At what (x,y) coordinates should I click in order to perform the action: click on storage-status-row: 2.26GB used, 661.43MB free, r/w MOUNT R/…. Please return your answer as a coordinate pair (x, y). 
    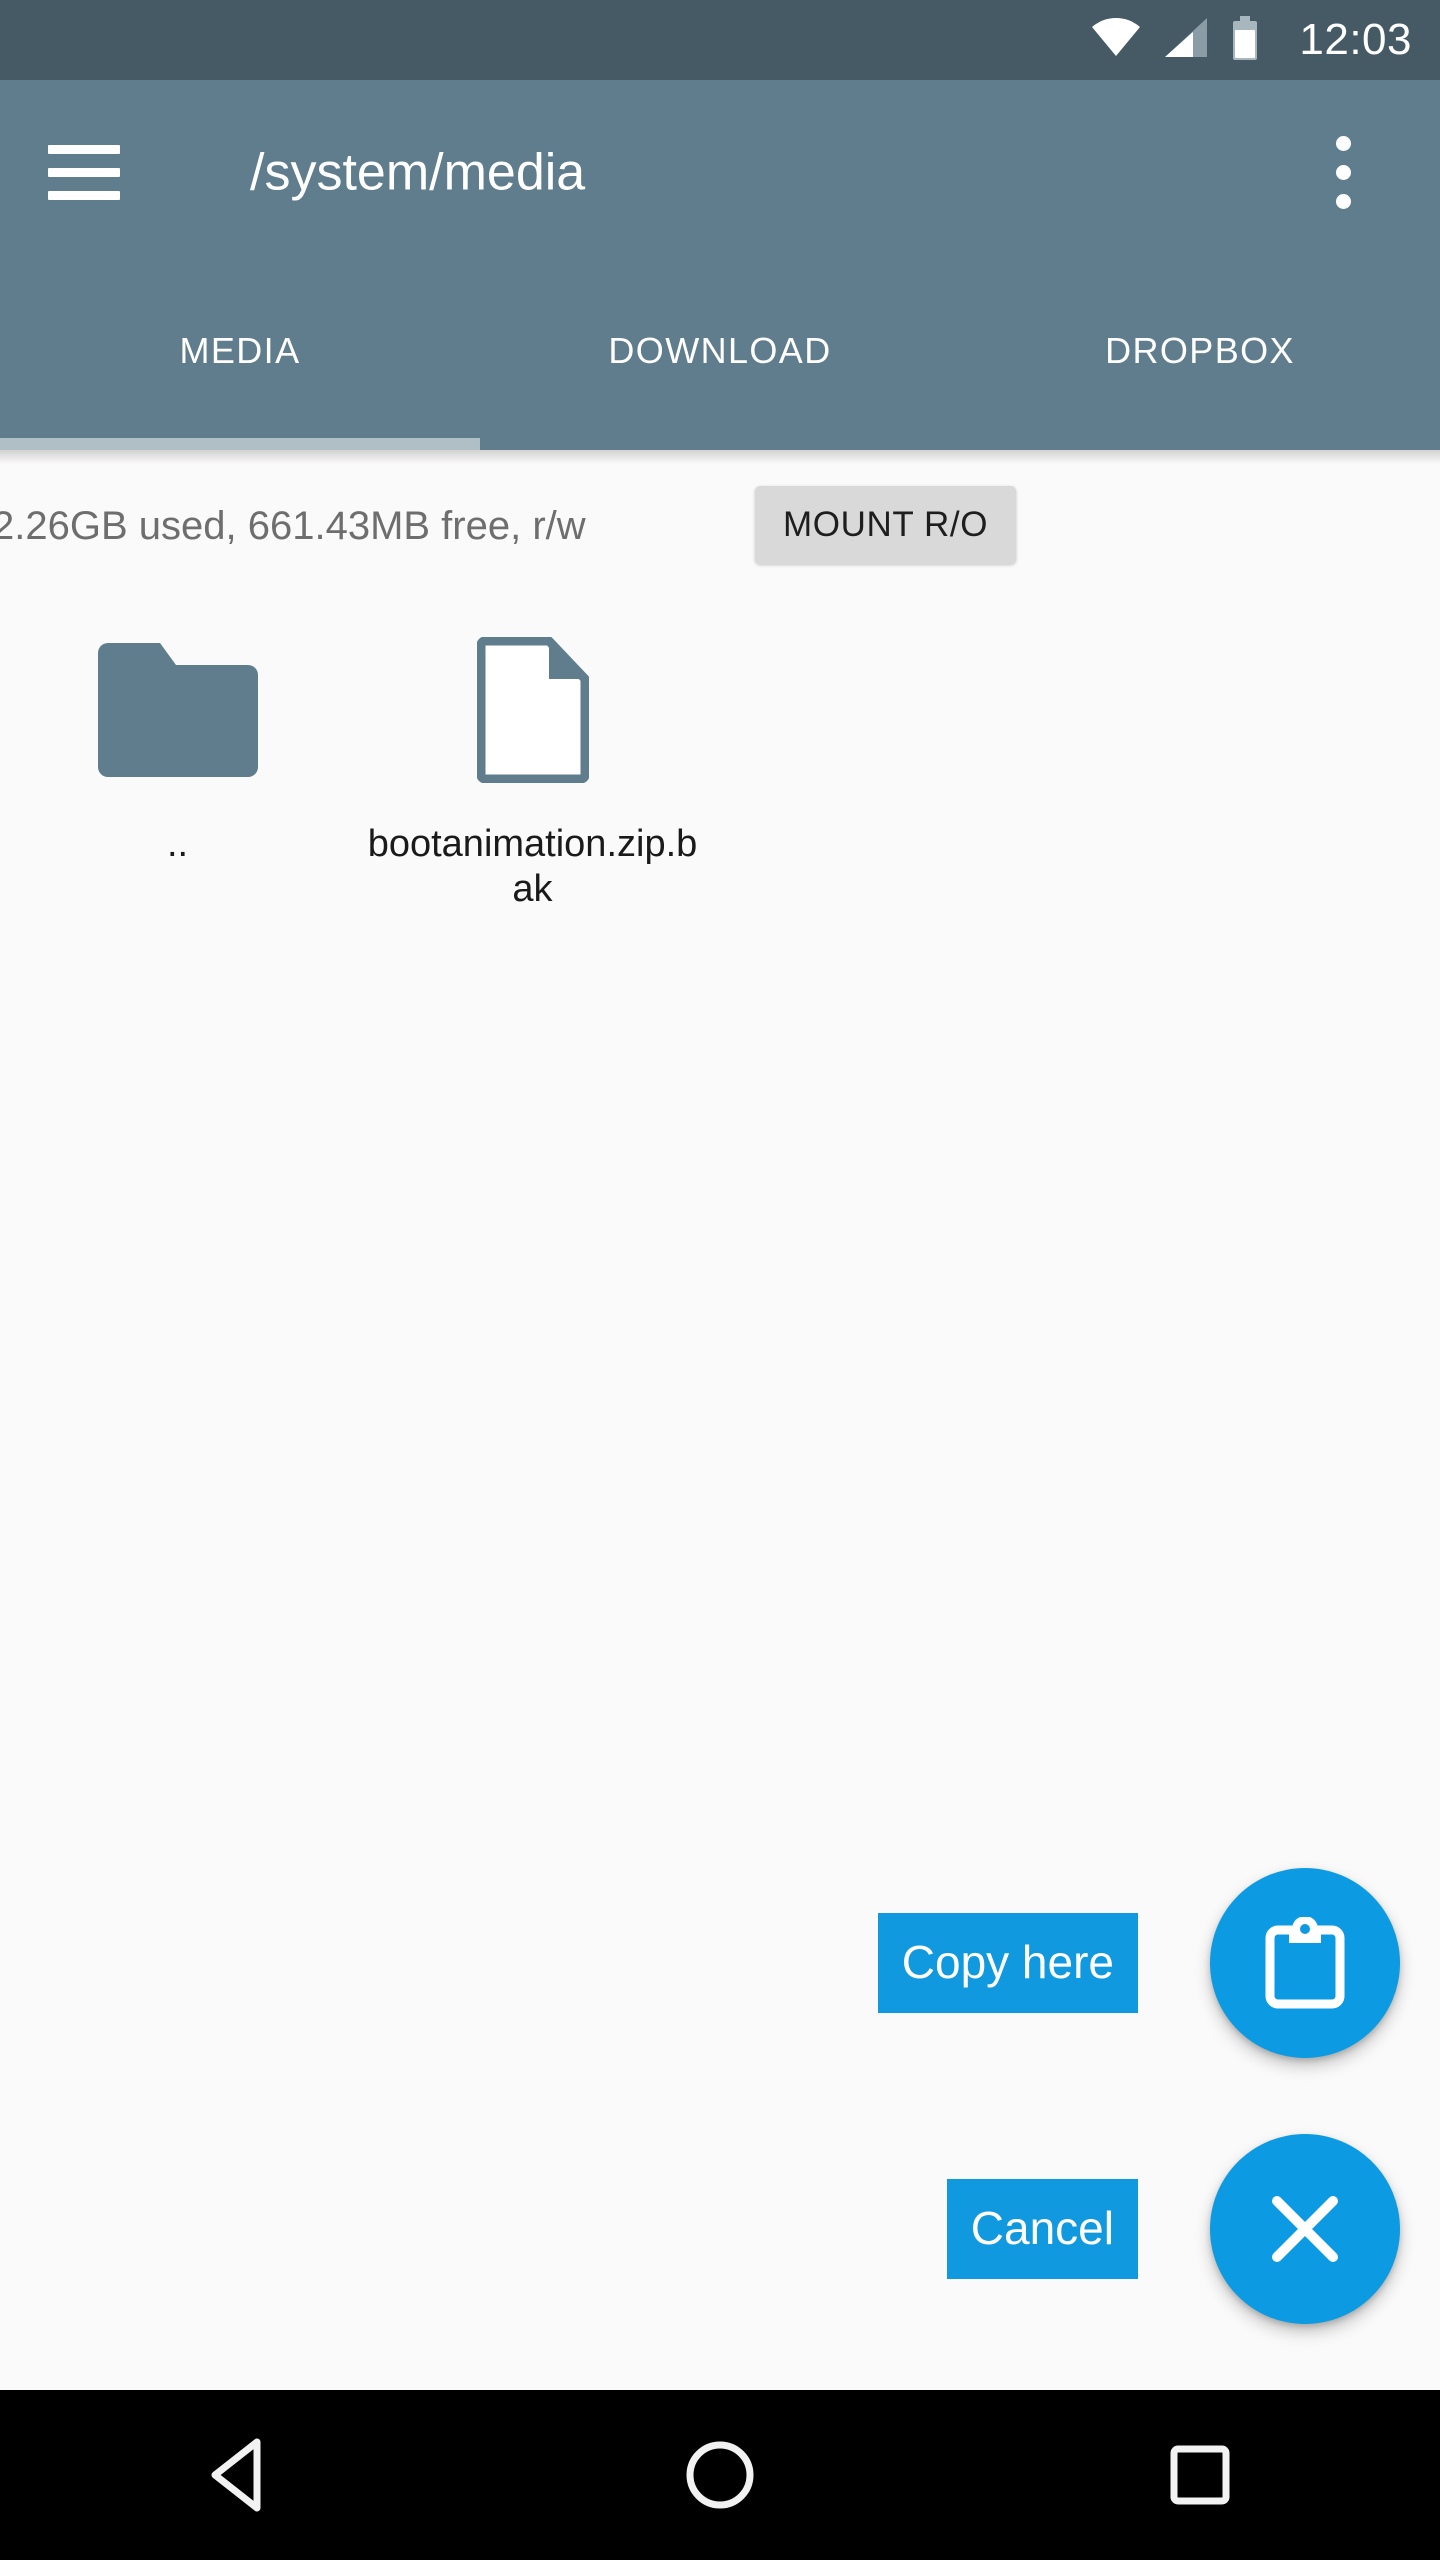
    Looking at the image, I should click on (720, 525).